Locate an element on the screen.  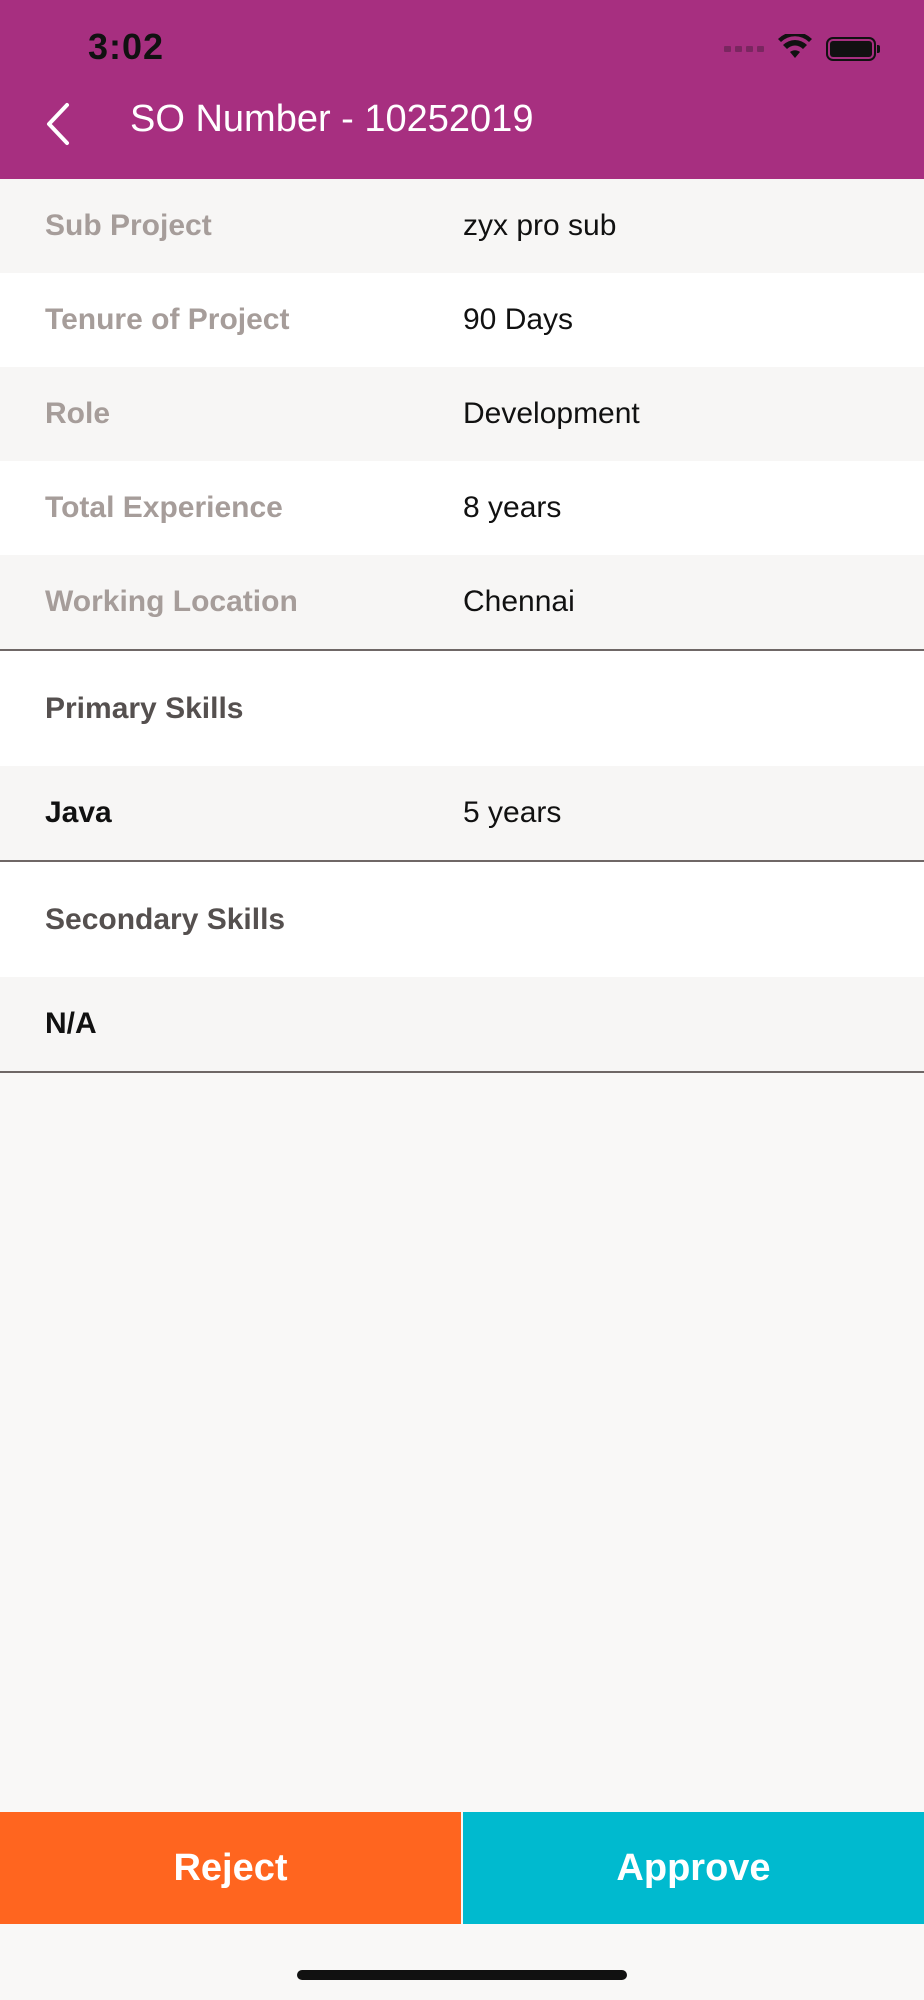
detail-row-tenure: Tenure of Project 90 Days is located at coordinates (462, 320).